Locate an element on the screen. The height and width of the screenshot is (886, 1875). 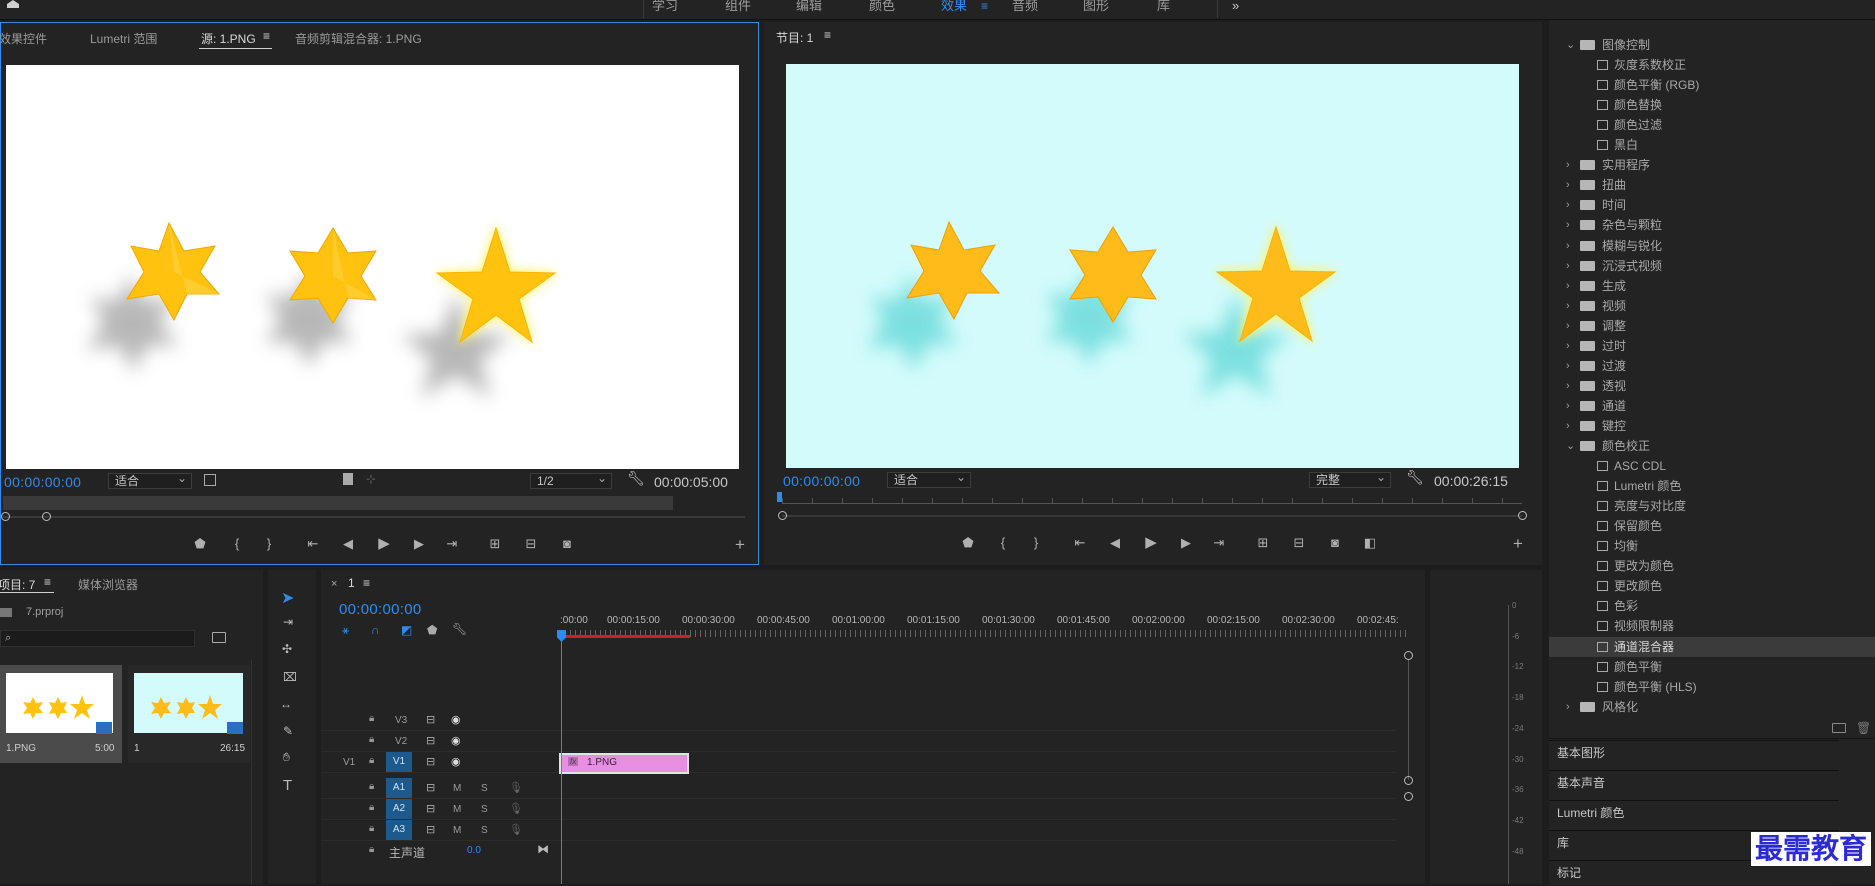
snap-icon: ∩ is located at coordinates (375, 630).